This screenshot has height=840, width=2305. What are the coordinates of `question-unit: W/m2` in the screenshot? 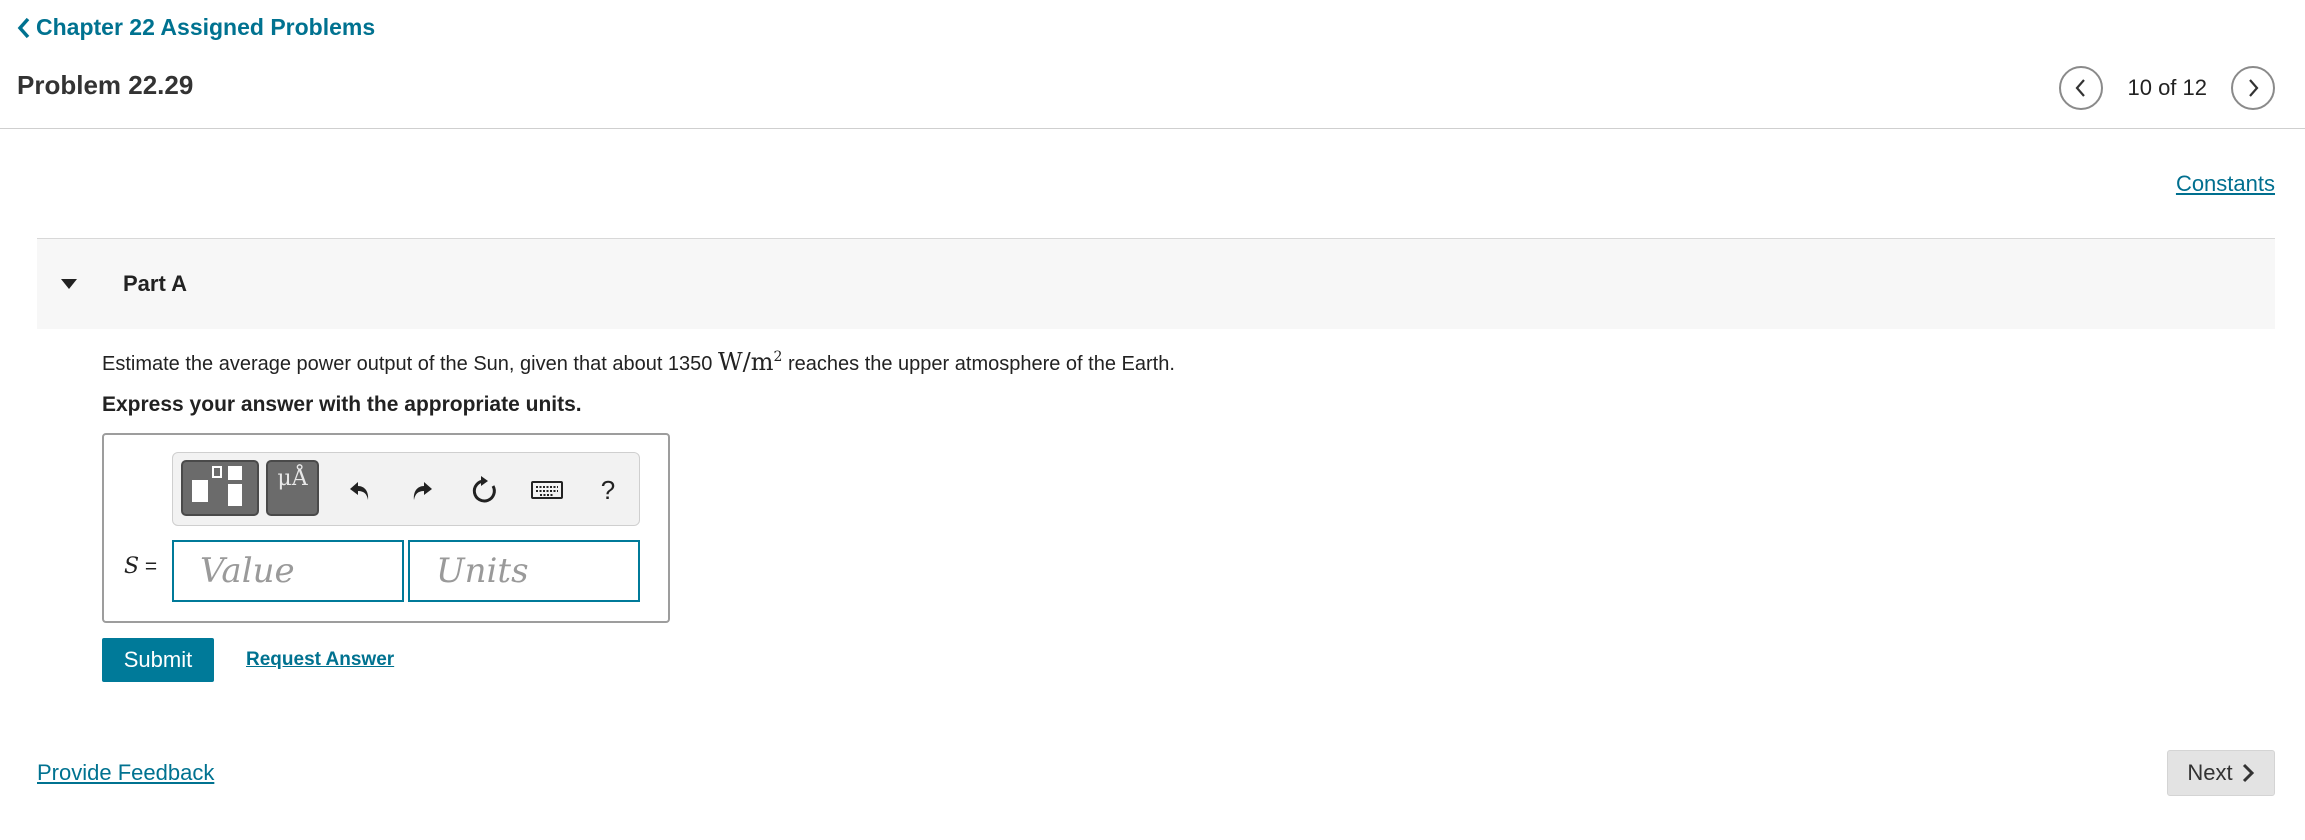 It's located at (750, 362).